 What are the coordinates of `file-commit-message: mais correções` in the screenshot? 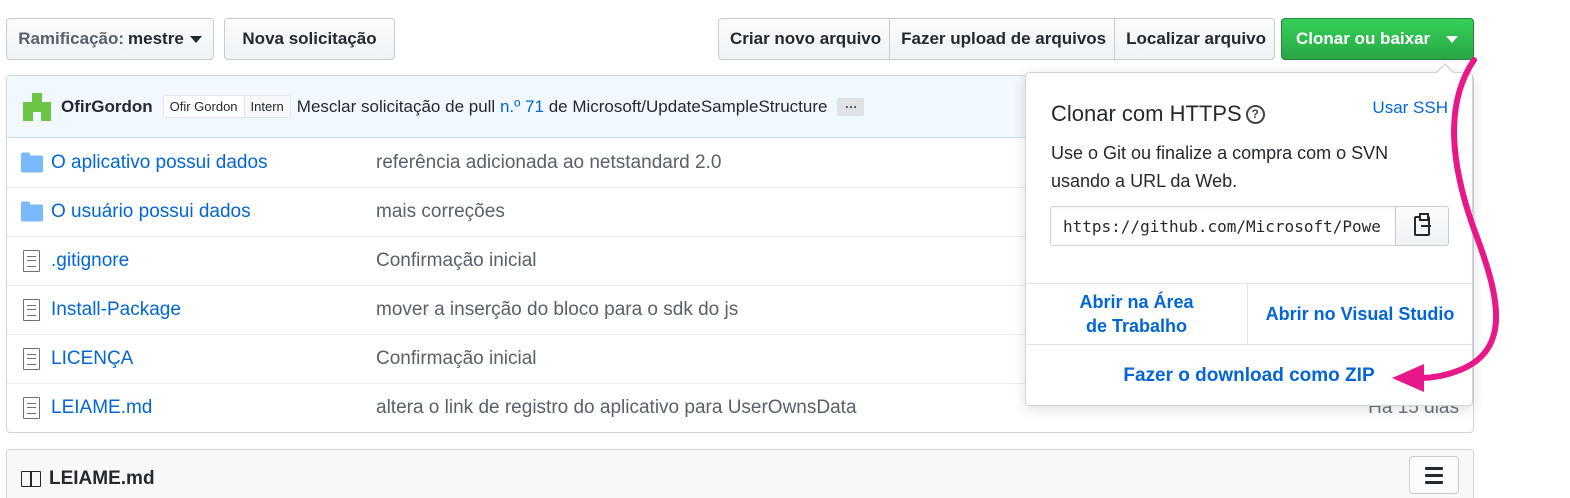 It's located at (440, 212).